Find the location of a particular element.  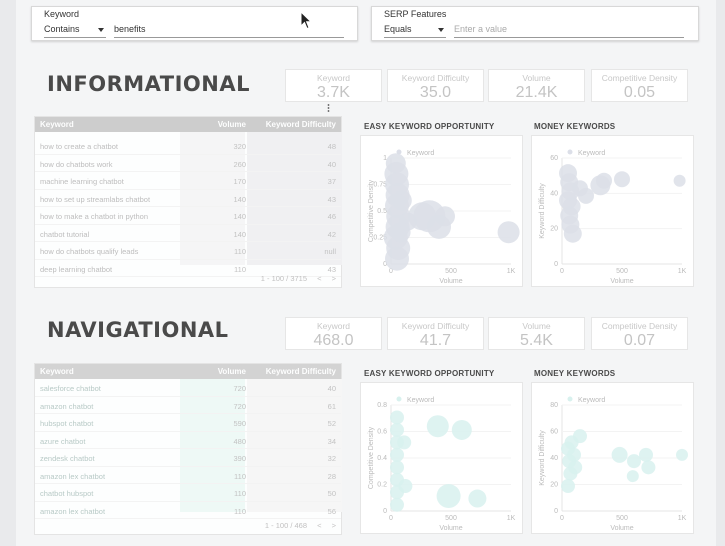

table-row: how to set up streamlabs chatbot 140 43 is located at coordinates (188, 198).